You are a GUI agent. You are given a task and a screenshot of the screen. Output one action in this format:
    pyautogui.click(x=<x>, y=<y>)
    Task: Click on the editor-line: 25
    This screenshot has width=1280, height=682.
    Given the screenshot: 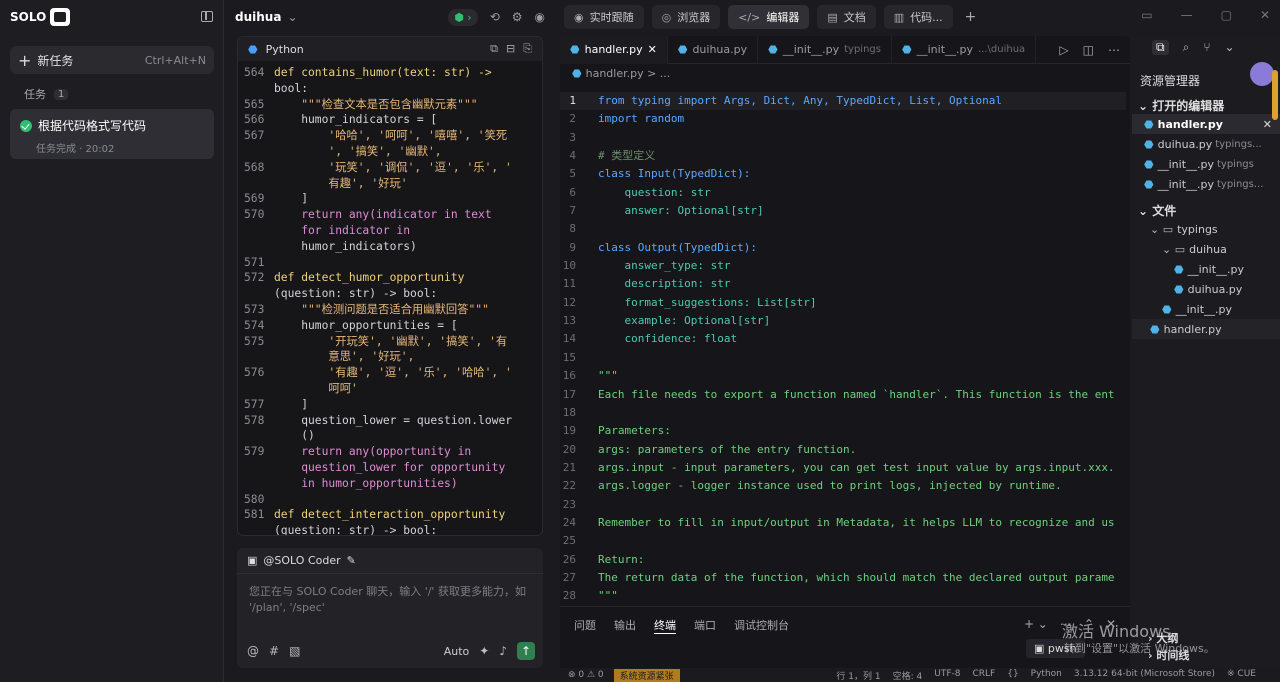 What is the action you would take?
    pyautogui.click(x=843, y=541)
    